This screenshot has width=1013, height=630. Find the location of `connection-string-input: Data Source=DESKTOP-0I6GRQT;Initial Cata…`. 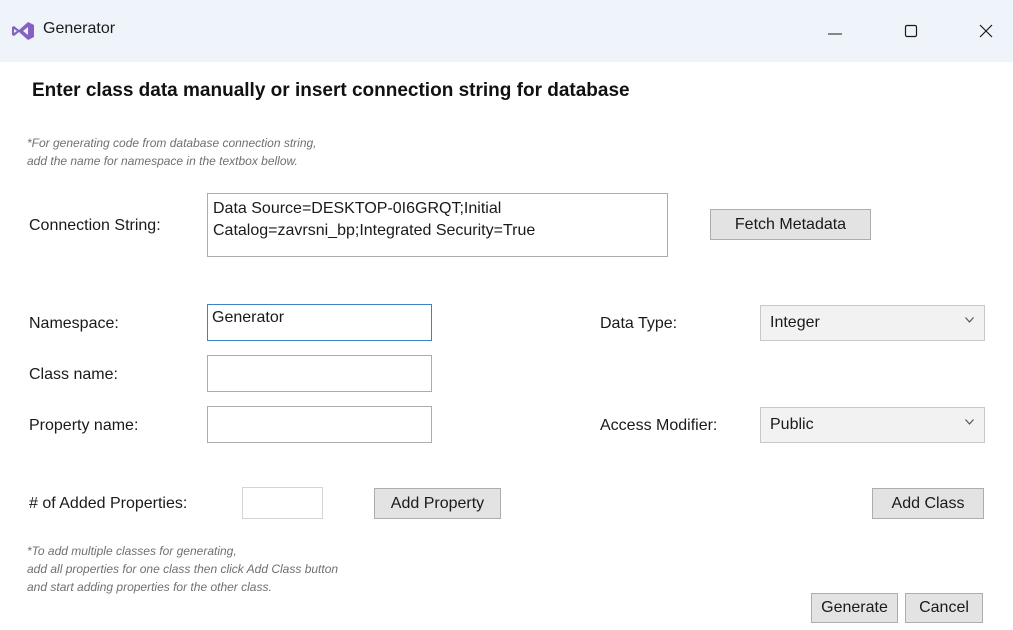

connection-string-input: Data Source=DESKTOP-0I6GRQT;Initial Cata… is located at coordinates (437, 225).